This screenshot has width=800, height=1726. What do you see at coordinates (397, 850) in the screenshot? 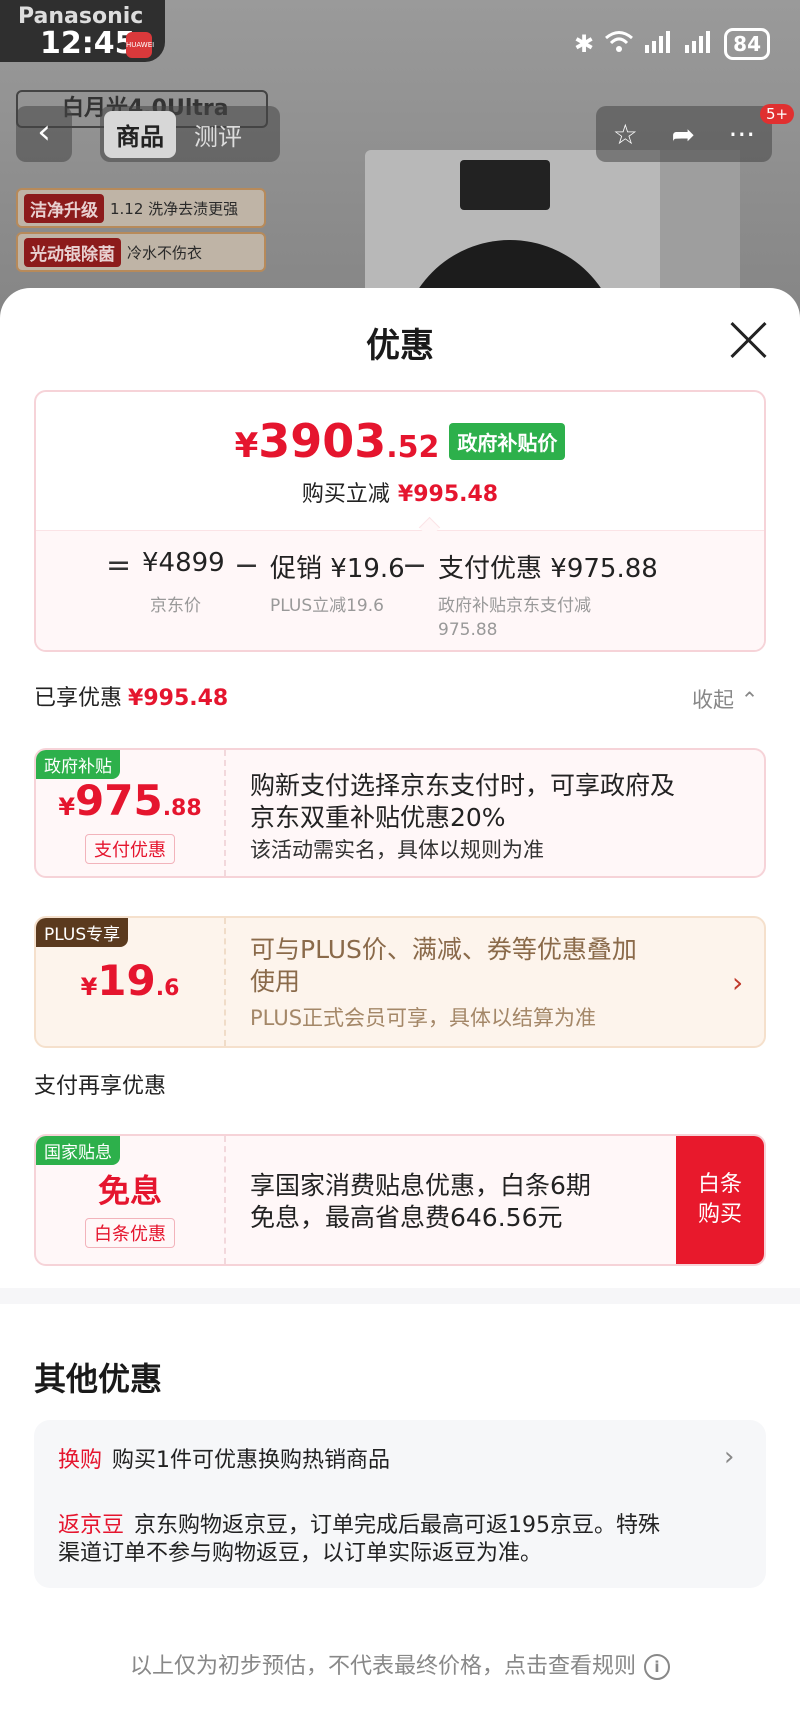
I see `card-note: 该活动需实名，具体以规则为准` at bounding box center [397, 850].